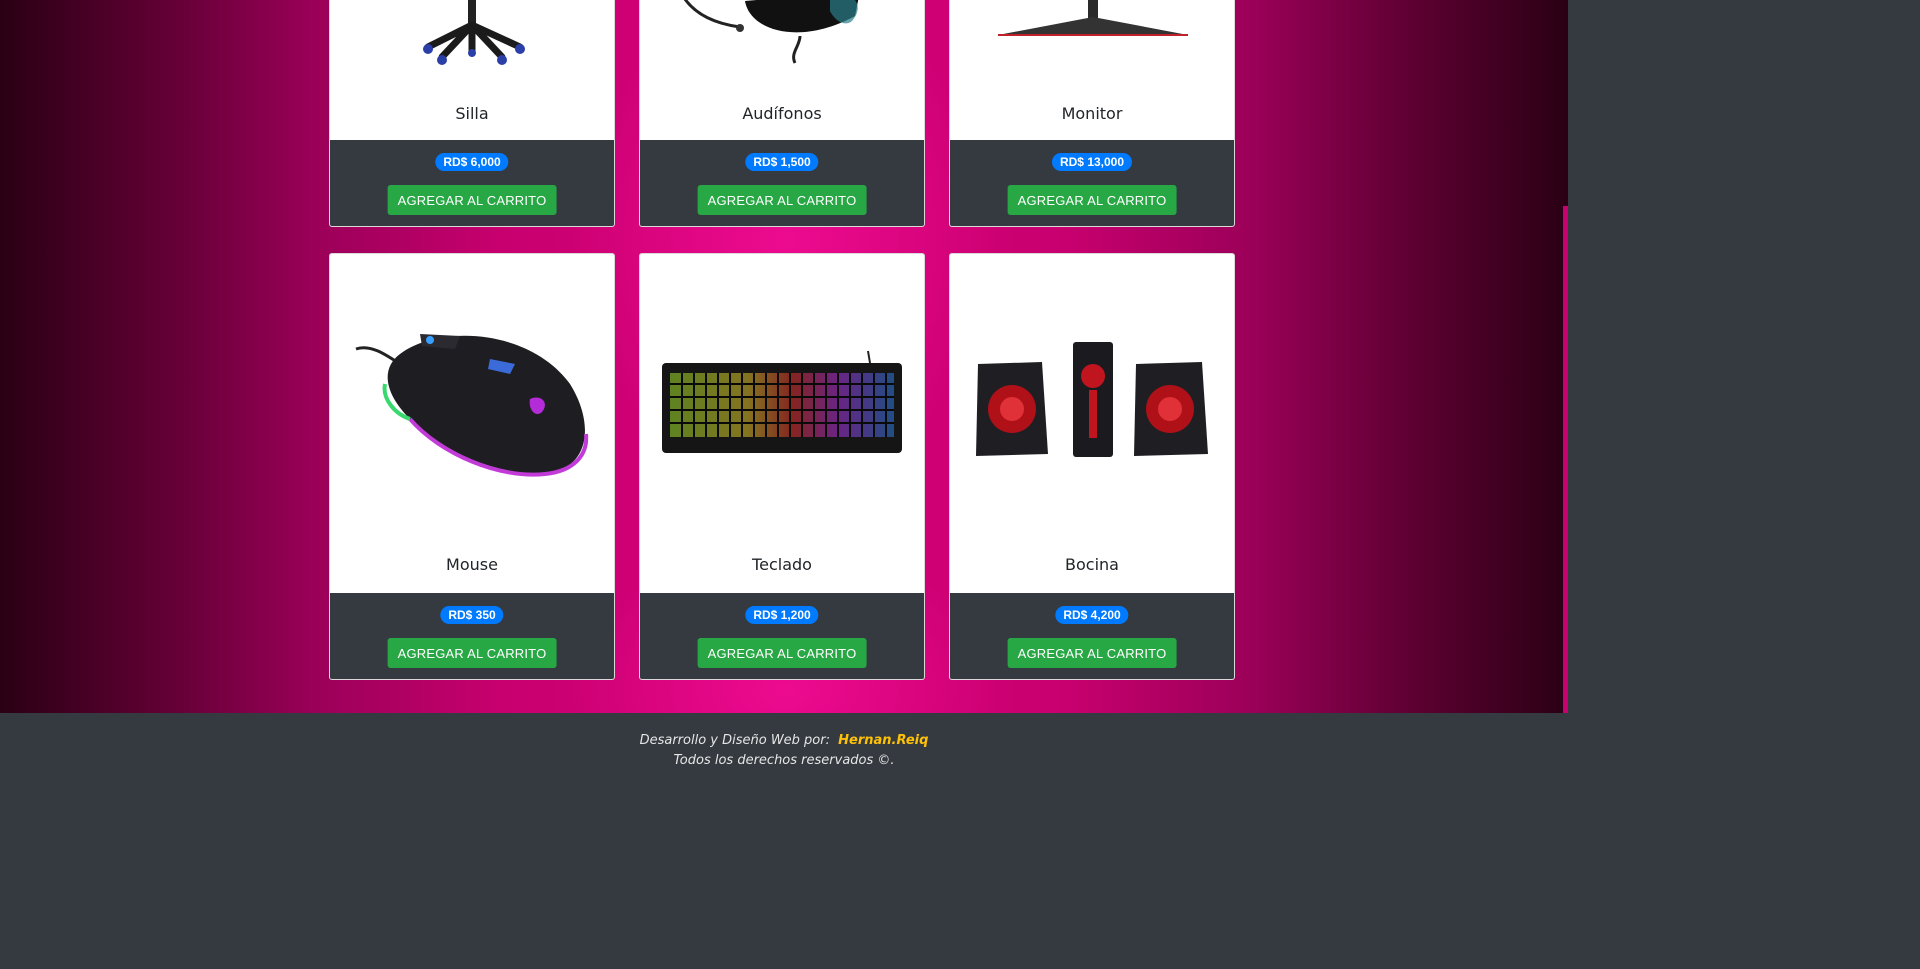  What do you see at coordinates (782, 183) in the screenshot?
I see `product-card-footer: RD$ 1,500 AGREGAR AL CARRITO` at bounding box center [782, 183].